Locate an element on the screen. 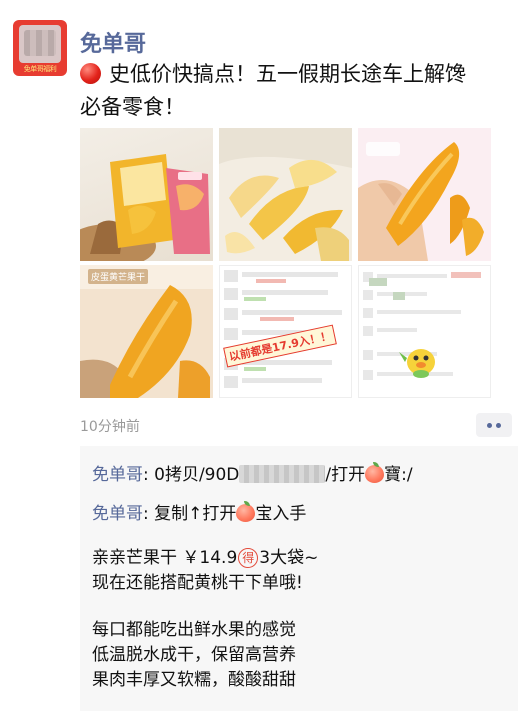  comment-text: 宝入手 is located at coordinates (281, 514).